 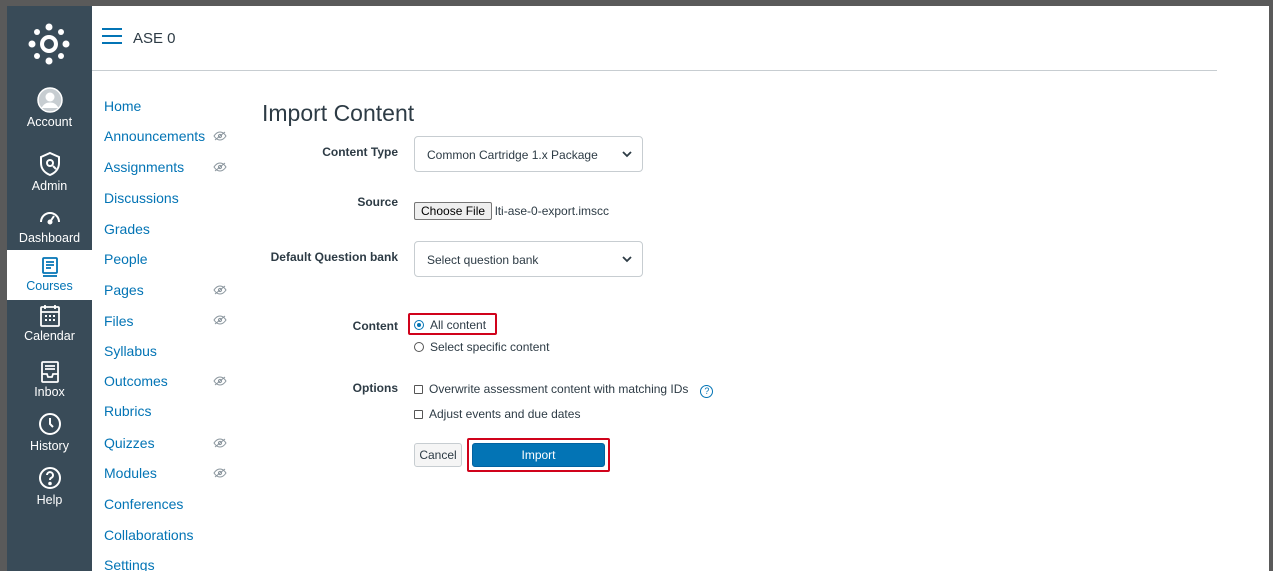 What do you see at coordinates (49, 336) in the screenshot?
I see `global-nav-label: Calendar` at bounding box center [49, 336].